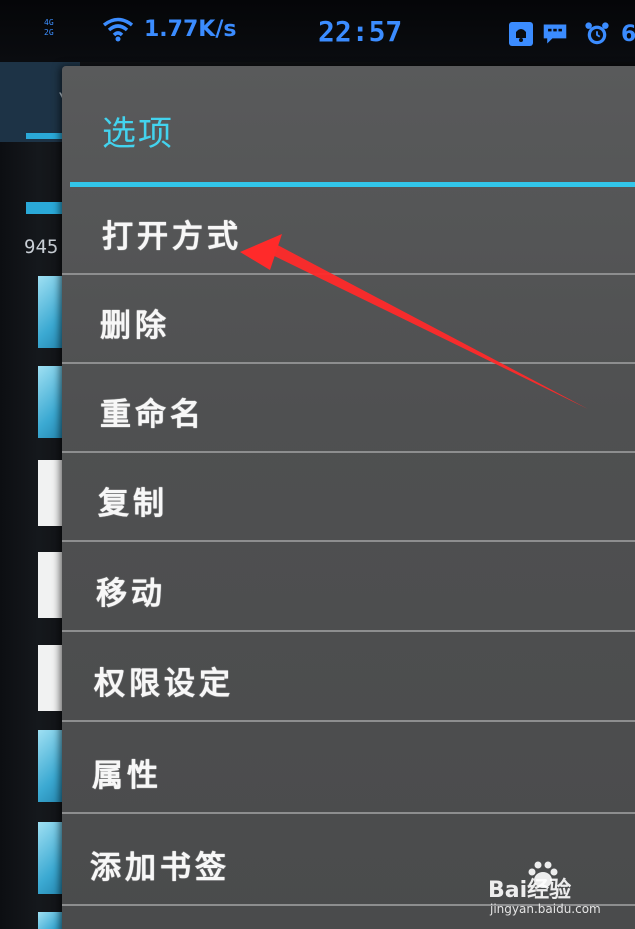 Image resolution: width=635 pixels, height=929 pixels. What do you see at coordinates (49, 22) in the screenshot?
I see `signal-line-1: 4G` at bounding box center [49, 22].